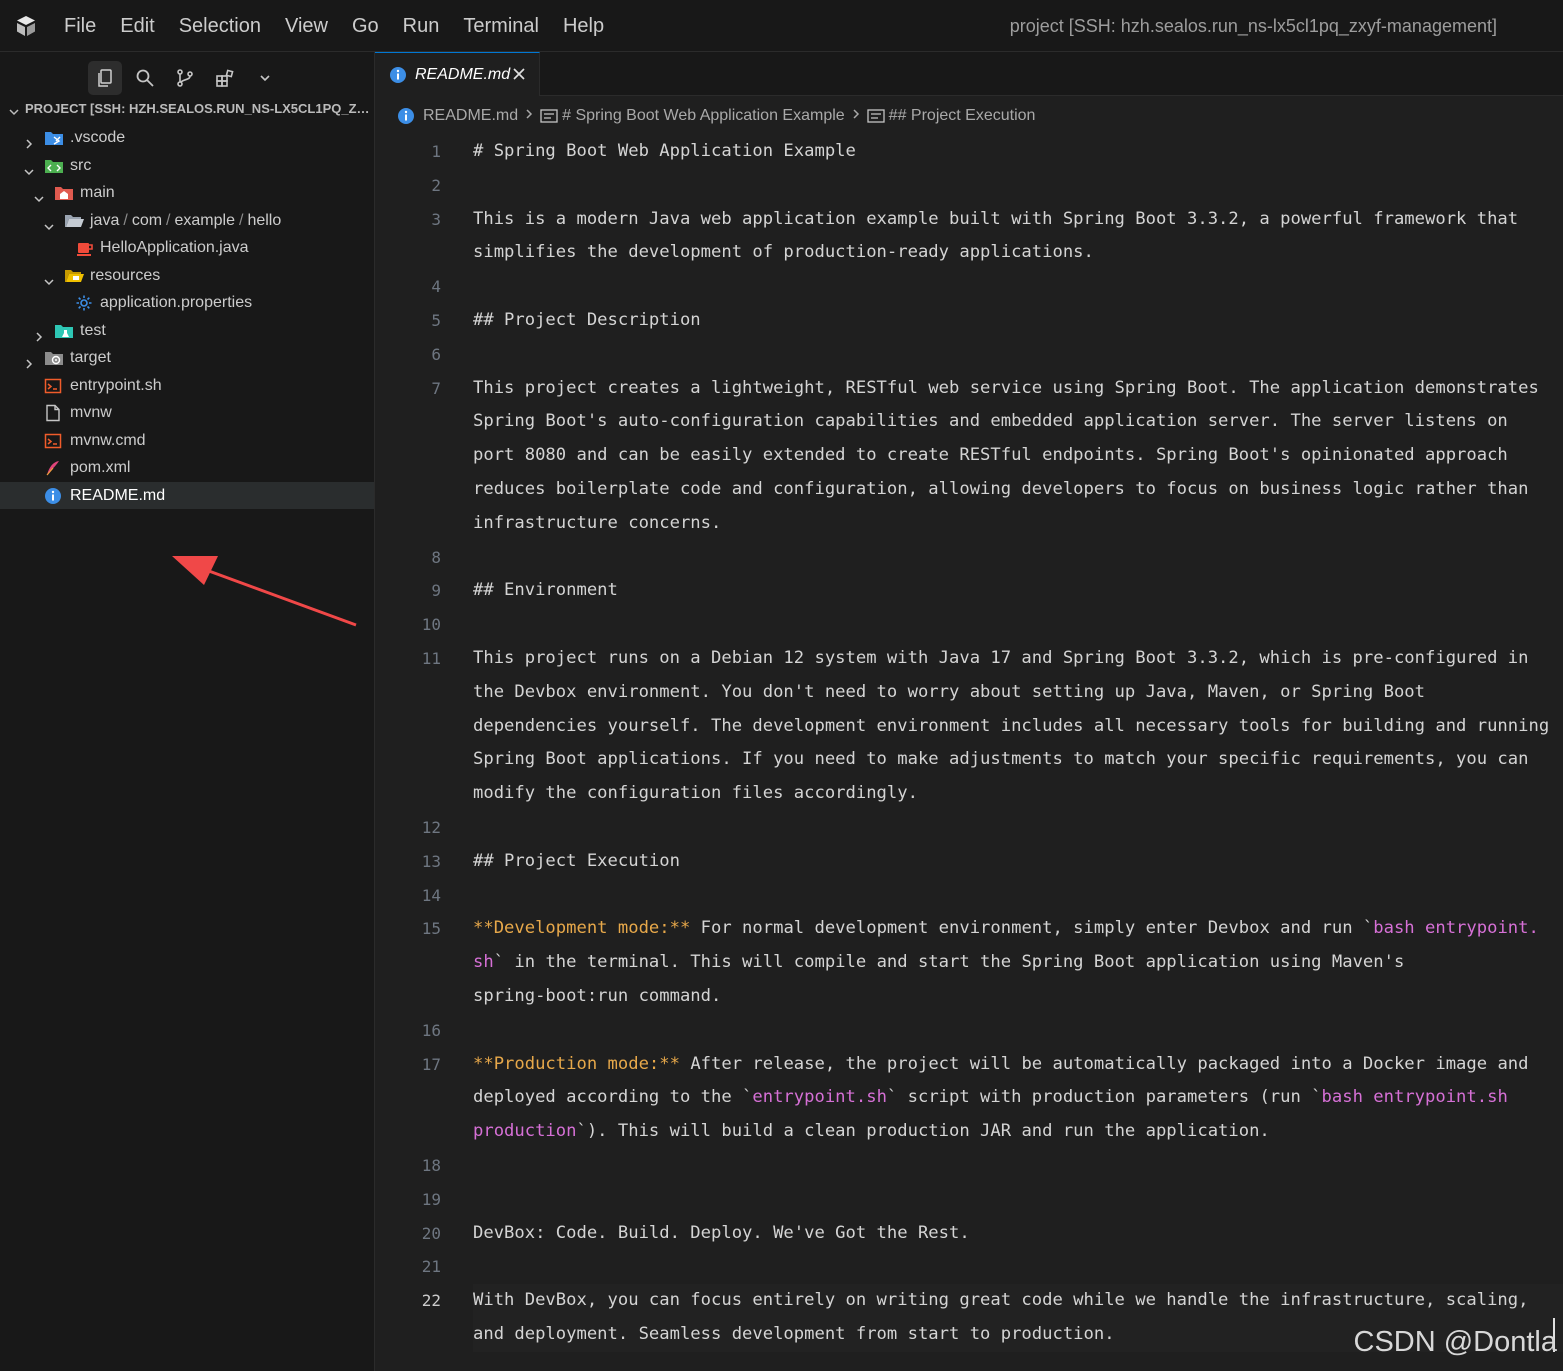 The width and height of the screenshot is (1563, 1371). Describe the element at coordinates (187, 441) in the screenshot. I see `tree-item-mvnw-cmd: mvnw.cmd` at that location.